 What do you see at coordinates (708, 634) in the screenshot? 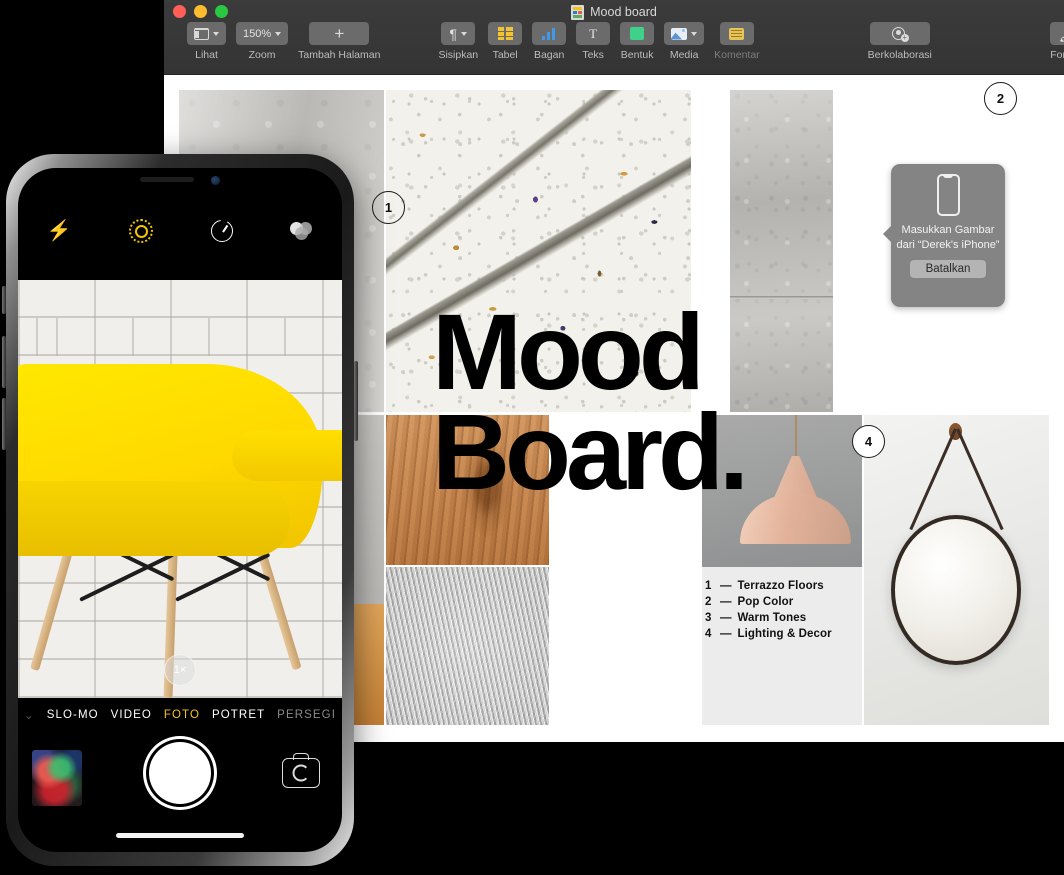
I see `legend-number: 4` at bounding box center [708, 634].